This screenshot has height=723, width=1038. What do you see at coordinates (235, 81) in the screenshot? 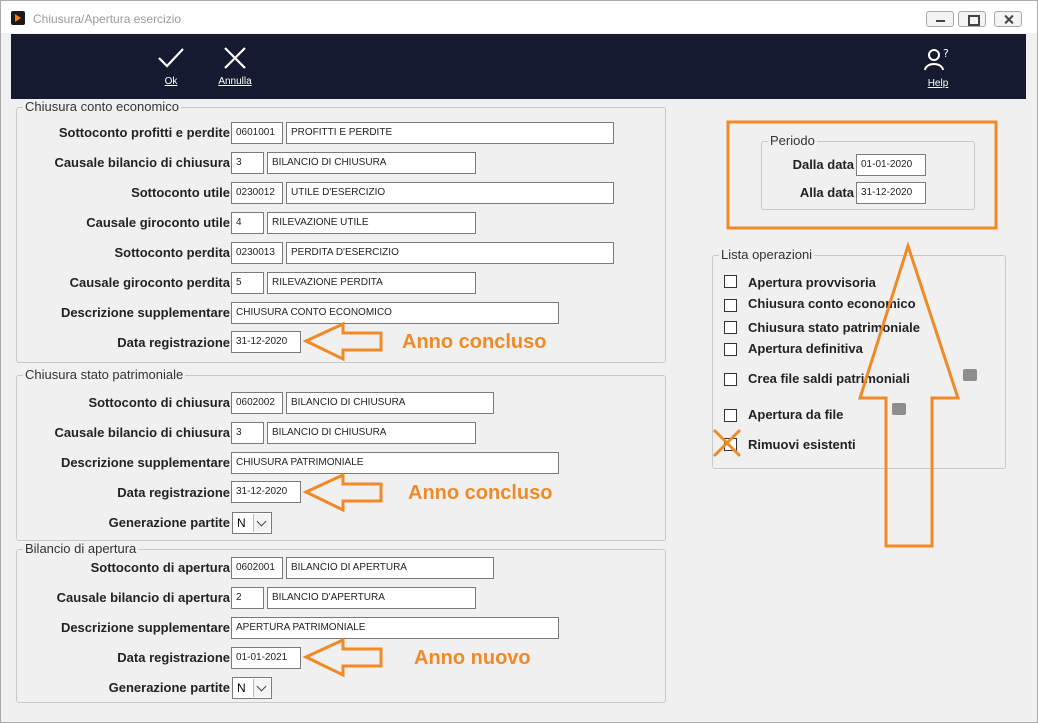
I see `cancel-label: Annulla` at bounding box center [235, 81].